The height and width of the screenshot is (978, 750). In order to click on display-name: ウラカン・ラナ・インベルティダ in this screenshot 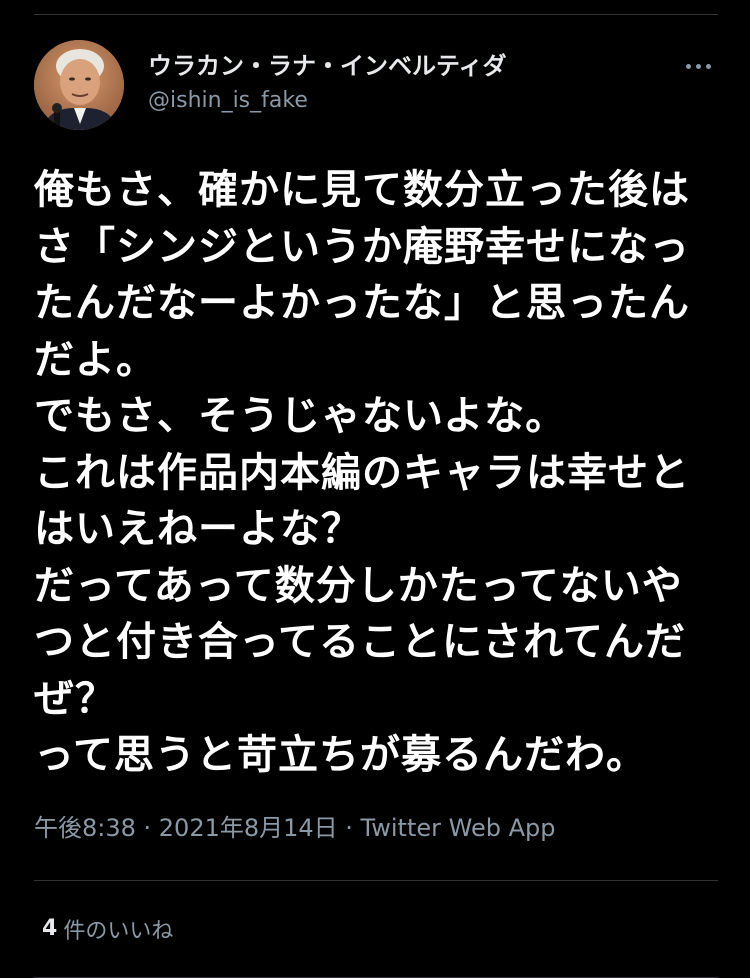, I will do `click(327, 66)`.